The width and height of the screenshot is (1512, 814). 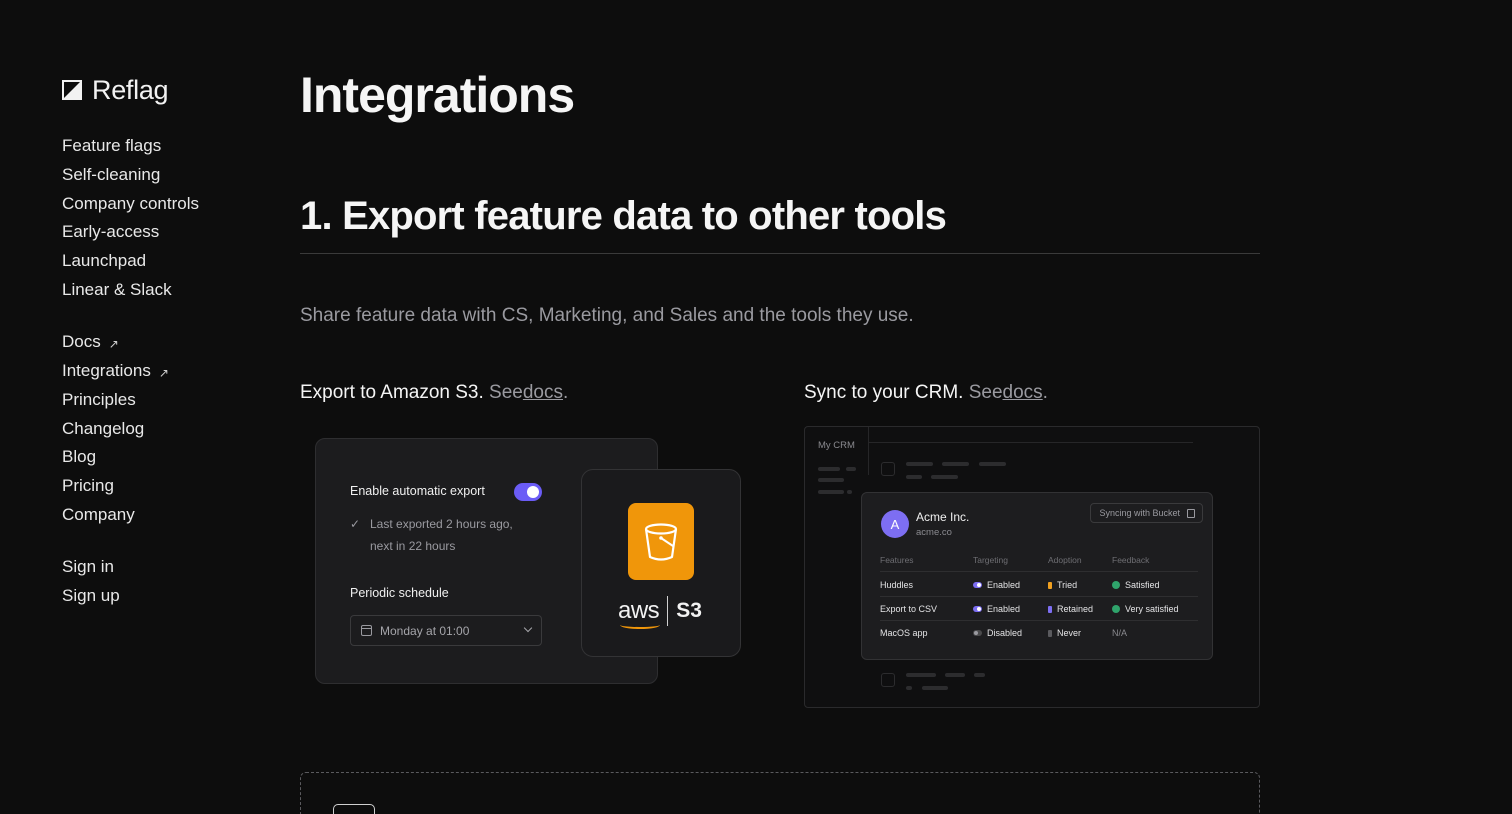 I want to click on sync-status-badge: Syncing with Bucket, so click(x=1146, y=513).